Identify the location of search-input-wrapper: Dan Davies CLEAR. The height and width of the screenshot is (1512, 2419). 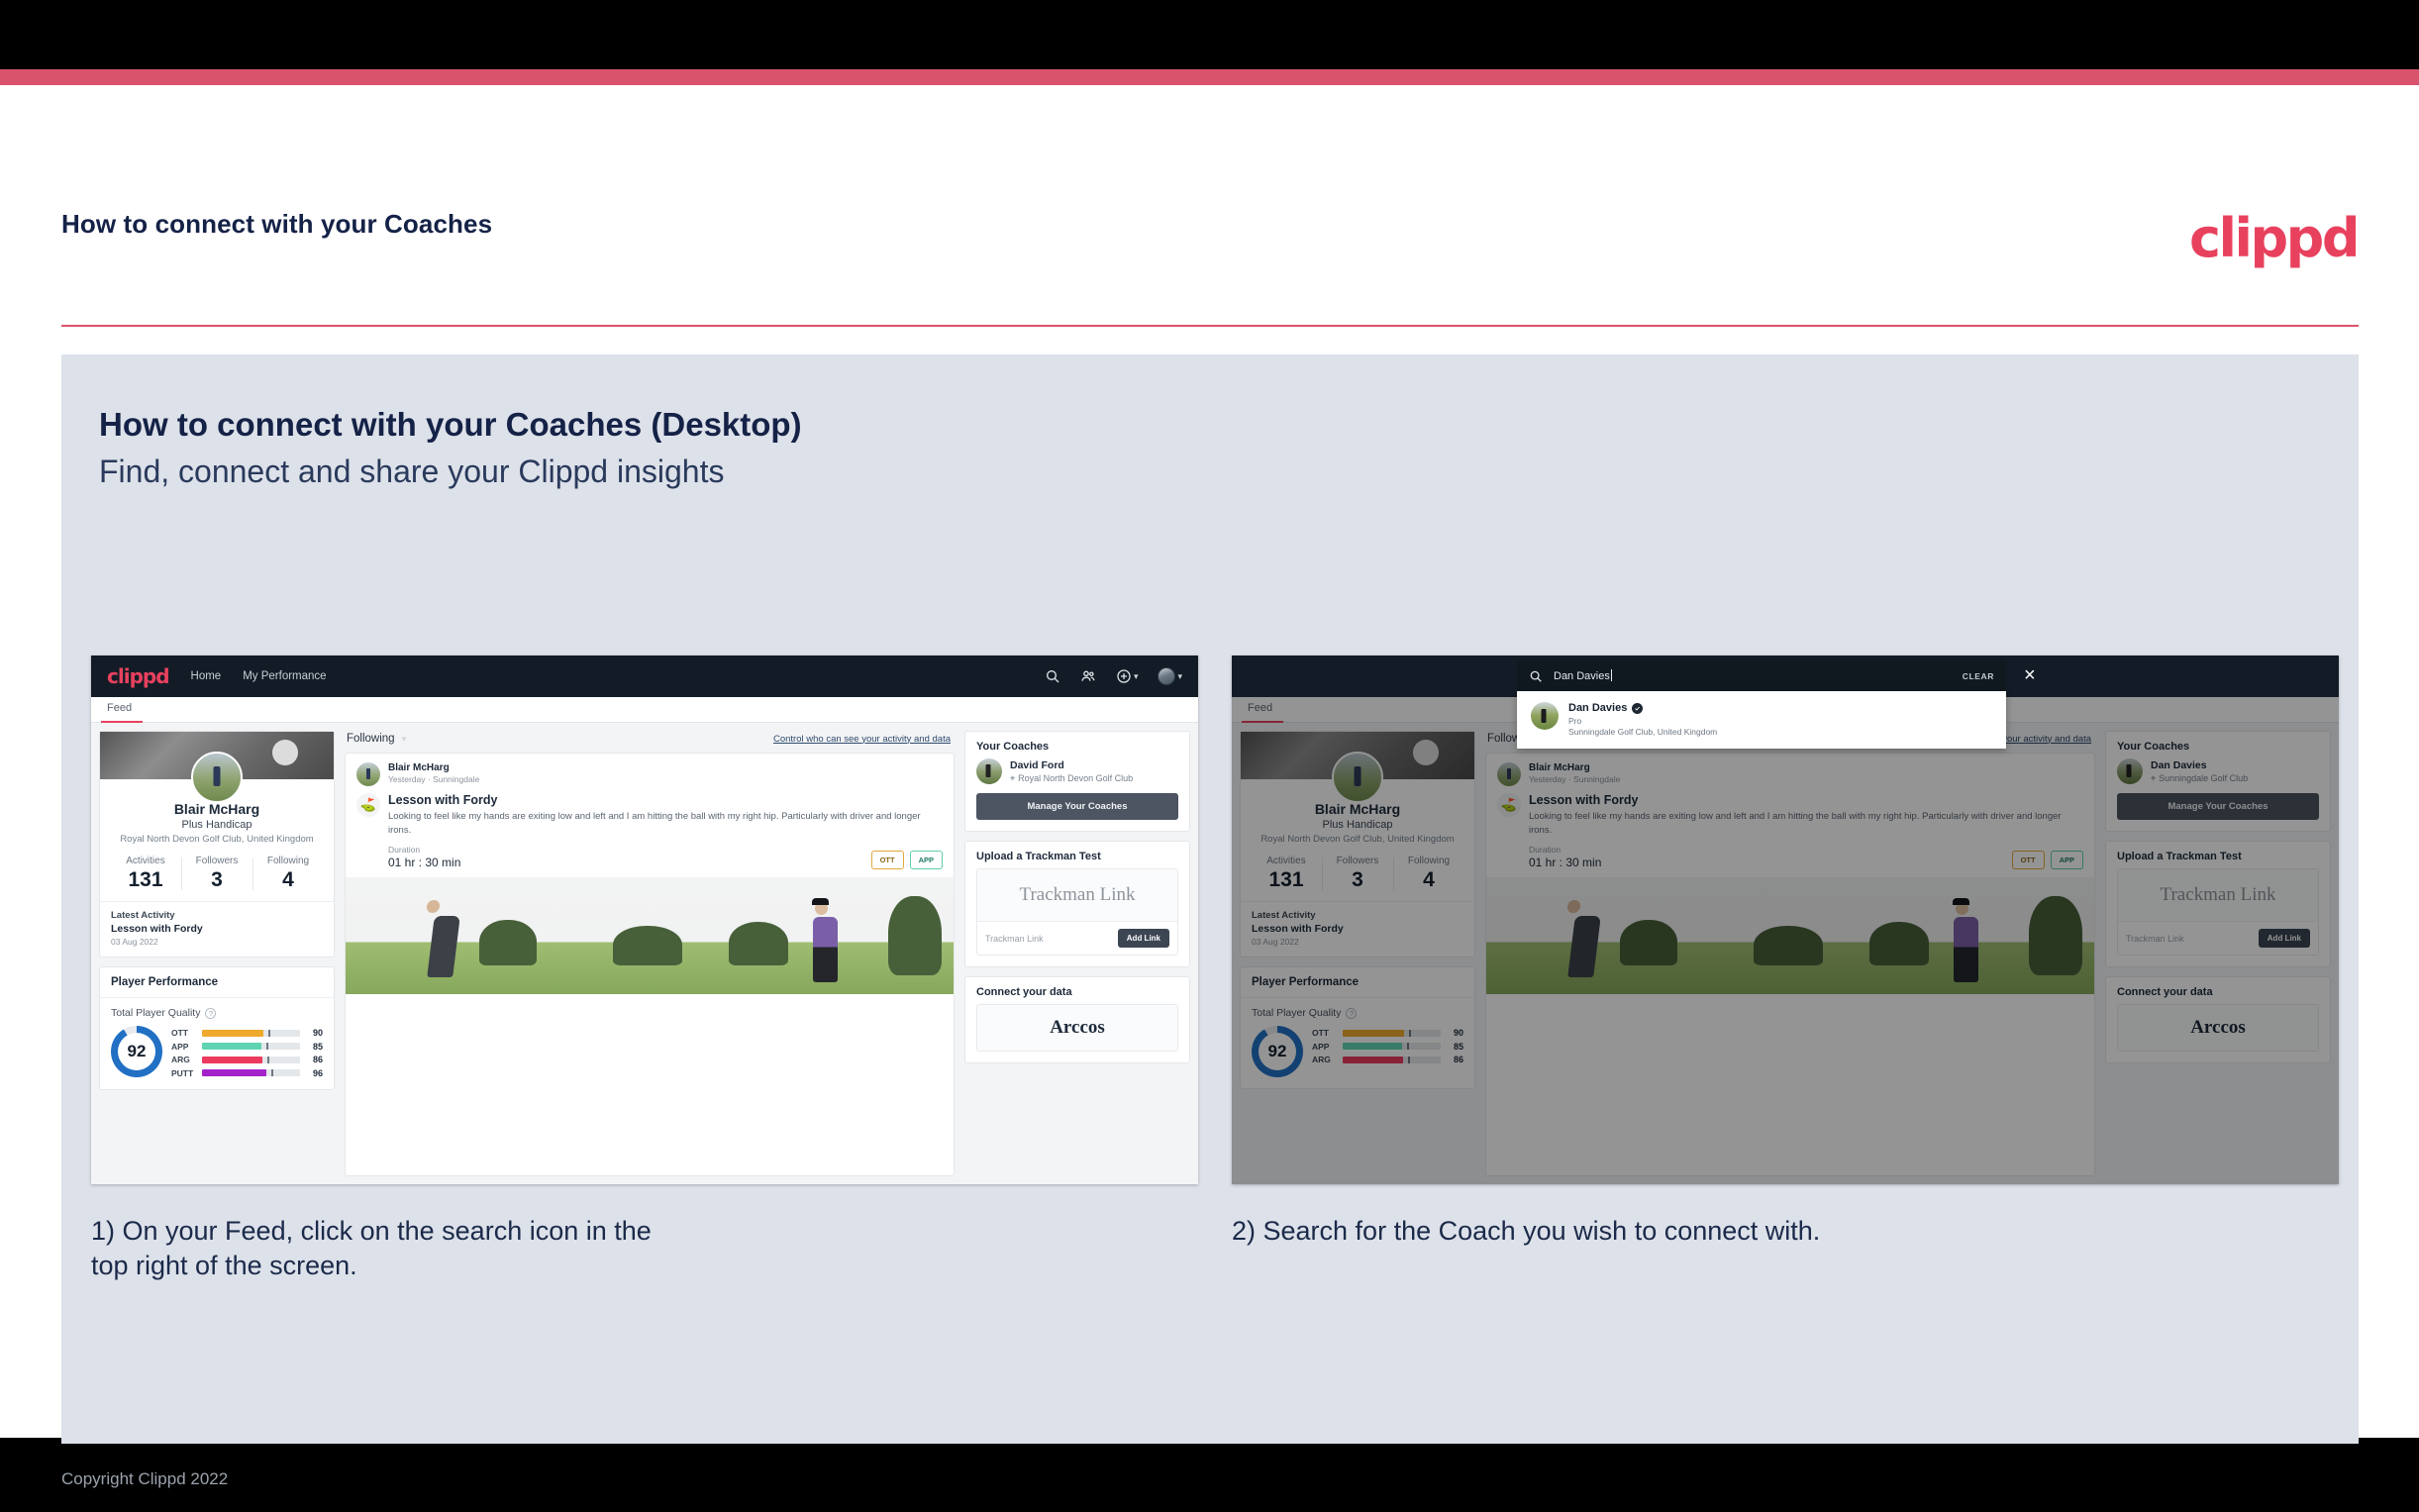
(1761, 675).